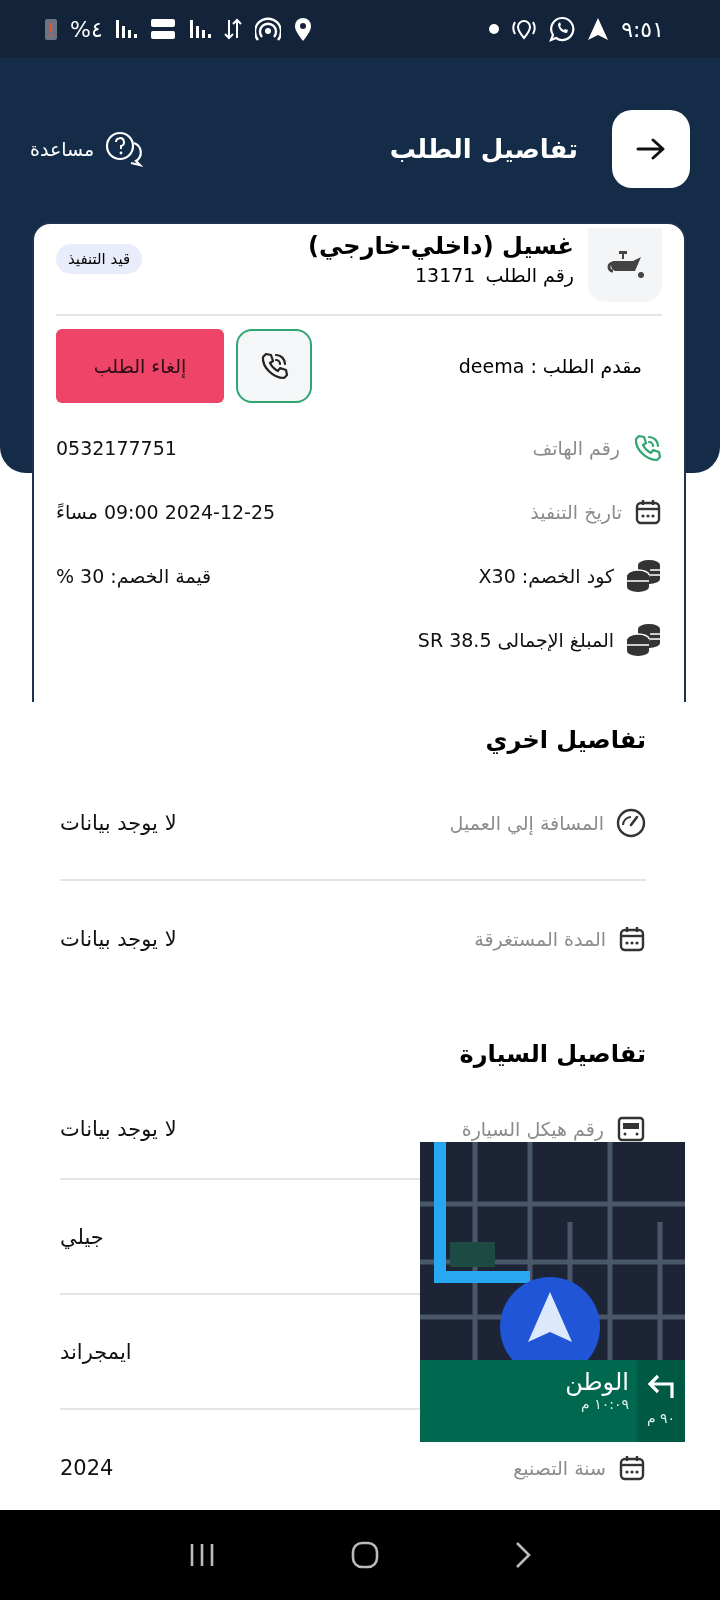 This screenshot has width=720, height=1600. What do you see at coordinates (642, 29) in the screenshot?
I see `clock: ٩:٥١` at bounding box center [642, 29].